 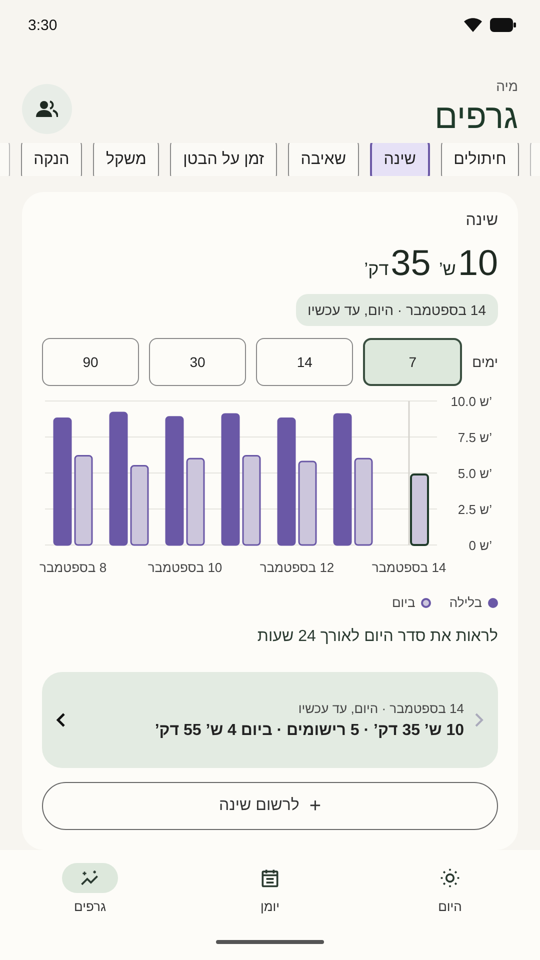 I want to click on filter-chip: משקל, so click(x=126, y=159).